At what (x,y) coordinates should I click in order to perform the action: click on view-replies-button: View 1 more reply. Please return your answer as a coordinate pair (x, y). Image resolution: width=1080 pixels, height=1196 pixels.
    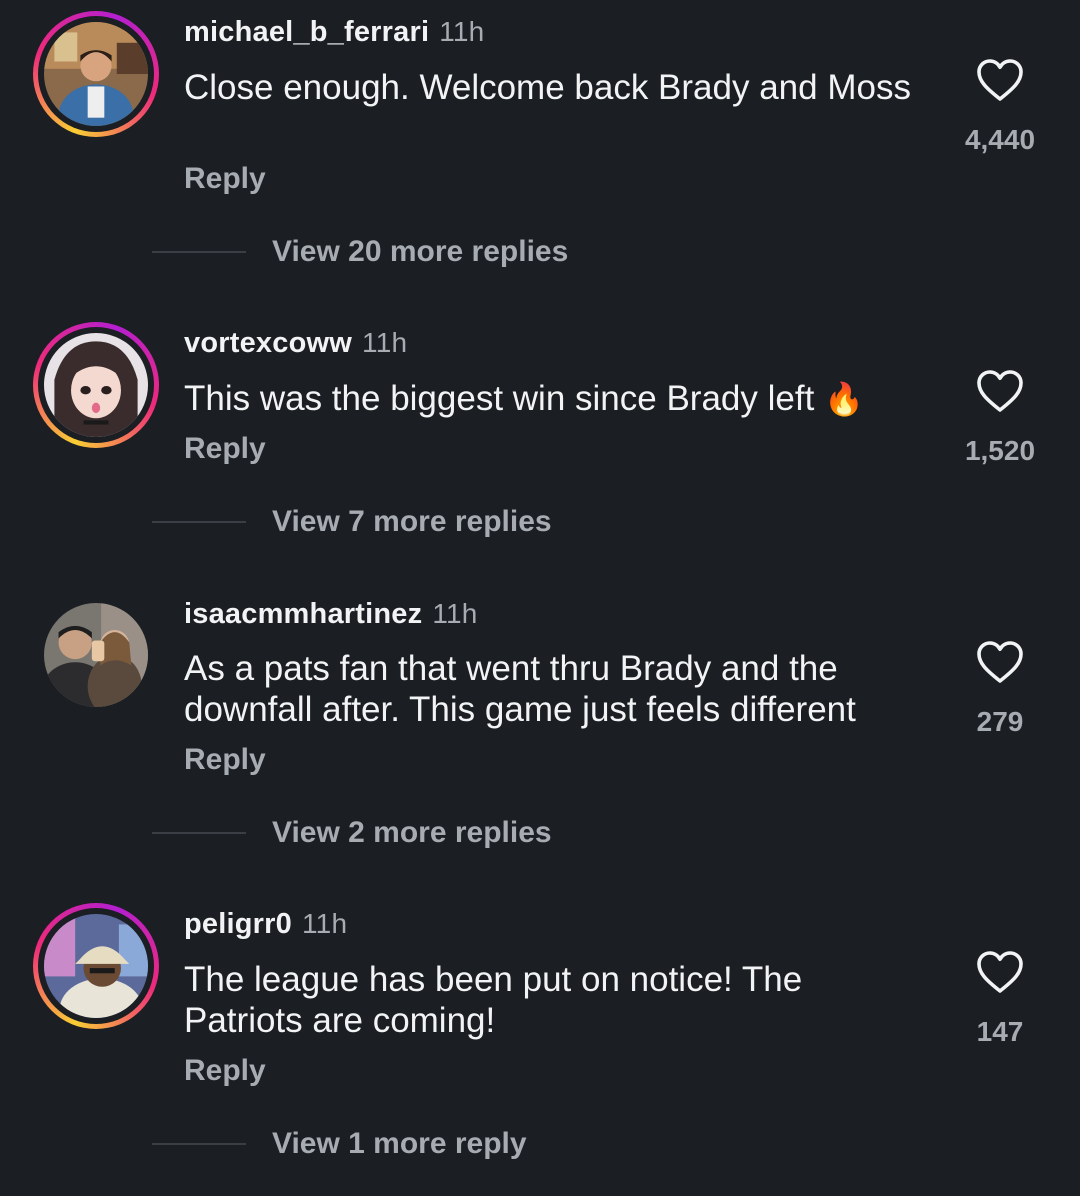
    Looking at the image, I should click on (339, 1144).